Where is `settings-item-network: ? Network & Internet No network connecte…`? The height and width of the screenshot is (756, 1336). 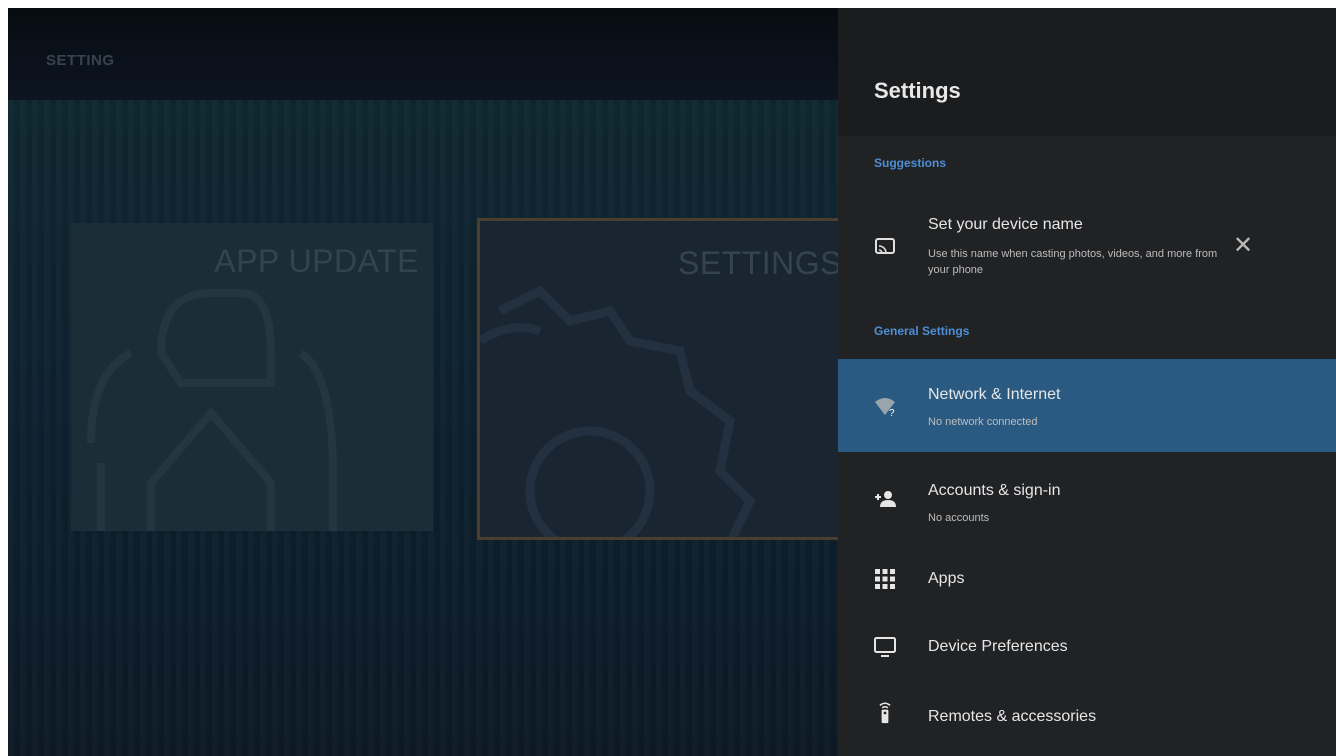 settings-item-network: ? Network & Internet No network connecte… is located at coordinates (1087, 405).